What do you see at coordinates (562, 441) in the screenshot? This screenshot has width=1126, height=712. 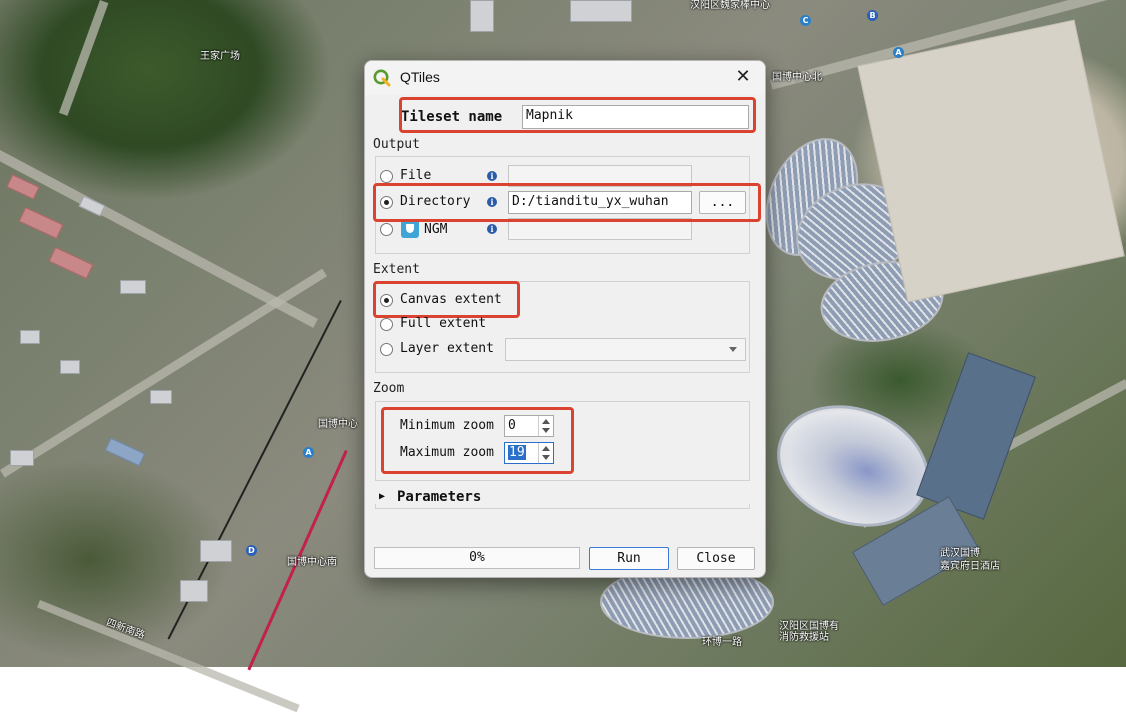 I see `zoom-group` at bounding box center [562, 441].